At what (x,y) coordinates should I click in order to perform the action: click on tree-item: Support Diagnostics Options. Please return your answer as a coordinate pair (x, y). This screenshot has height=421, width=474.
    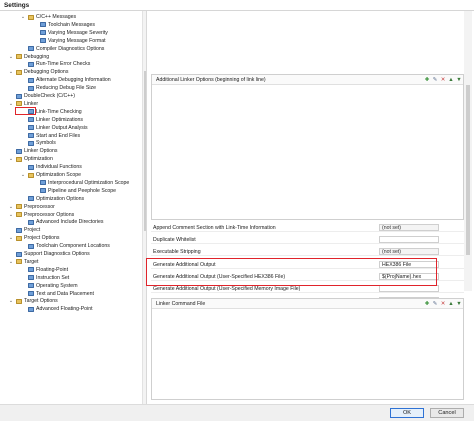
    Looking at the image, I should click on (70, 254).